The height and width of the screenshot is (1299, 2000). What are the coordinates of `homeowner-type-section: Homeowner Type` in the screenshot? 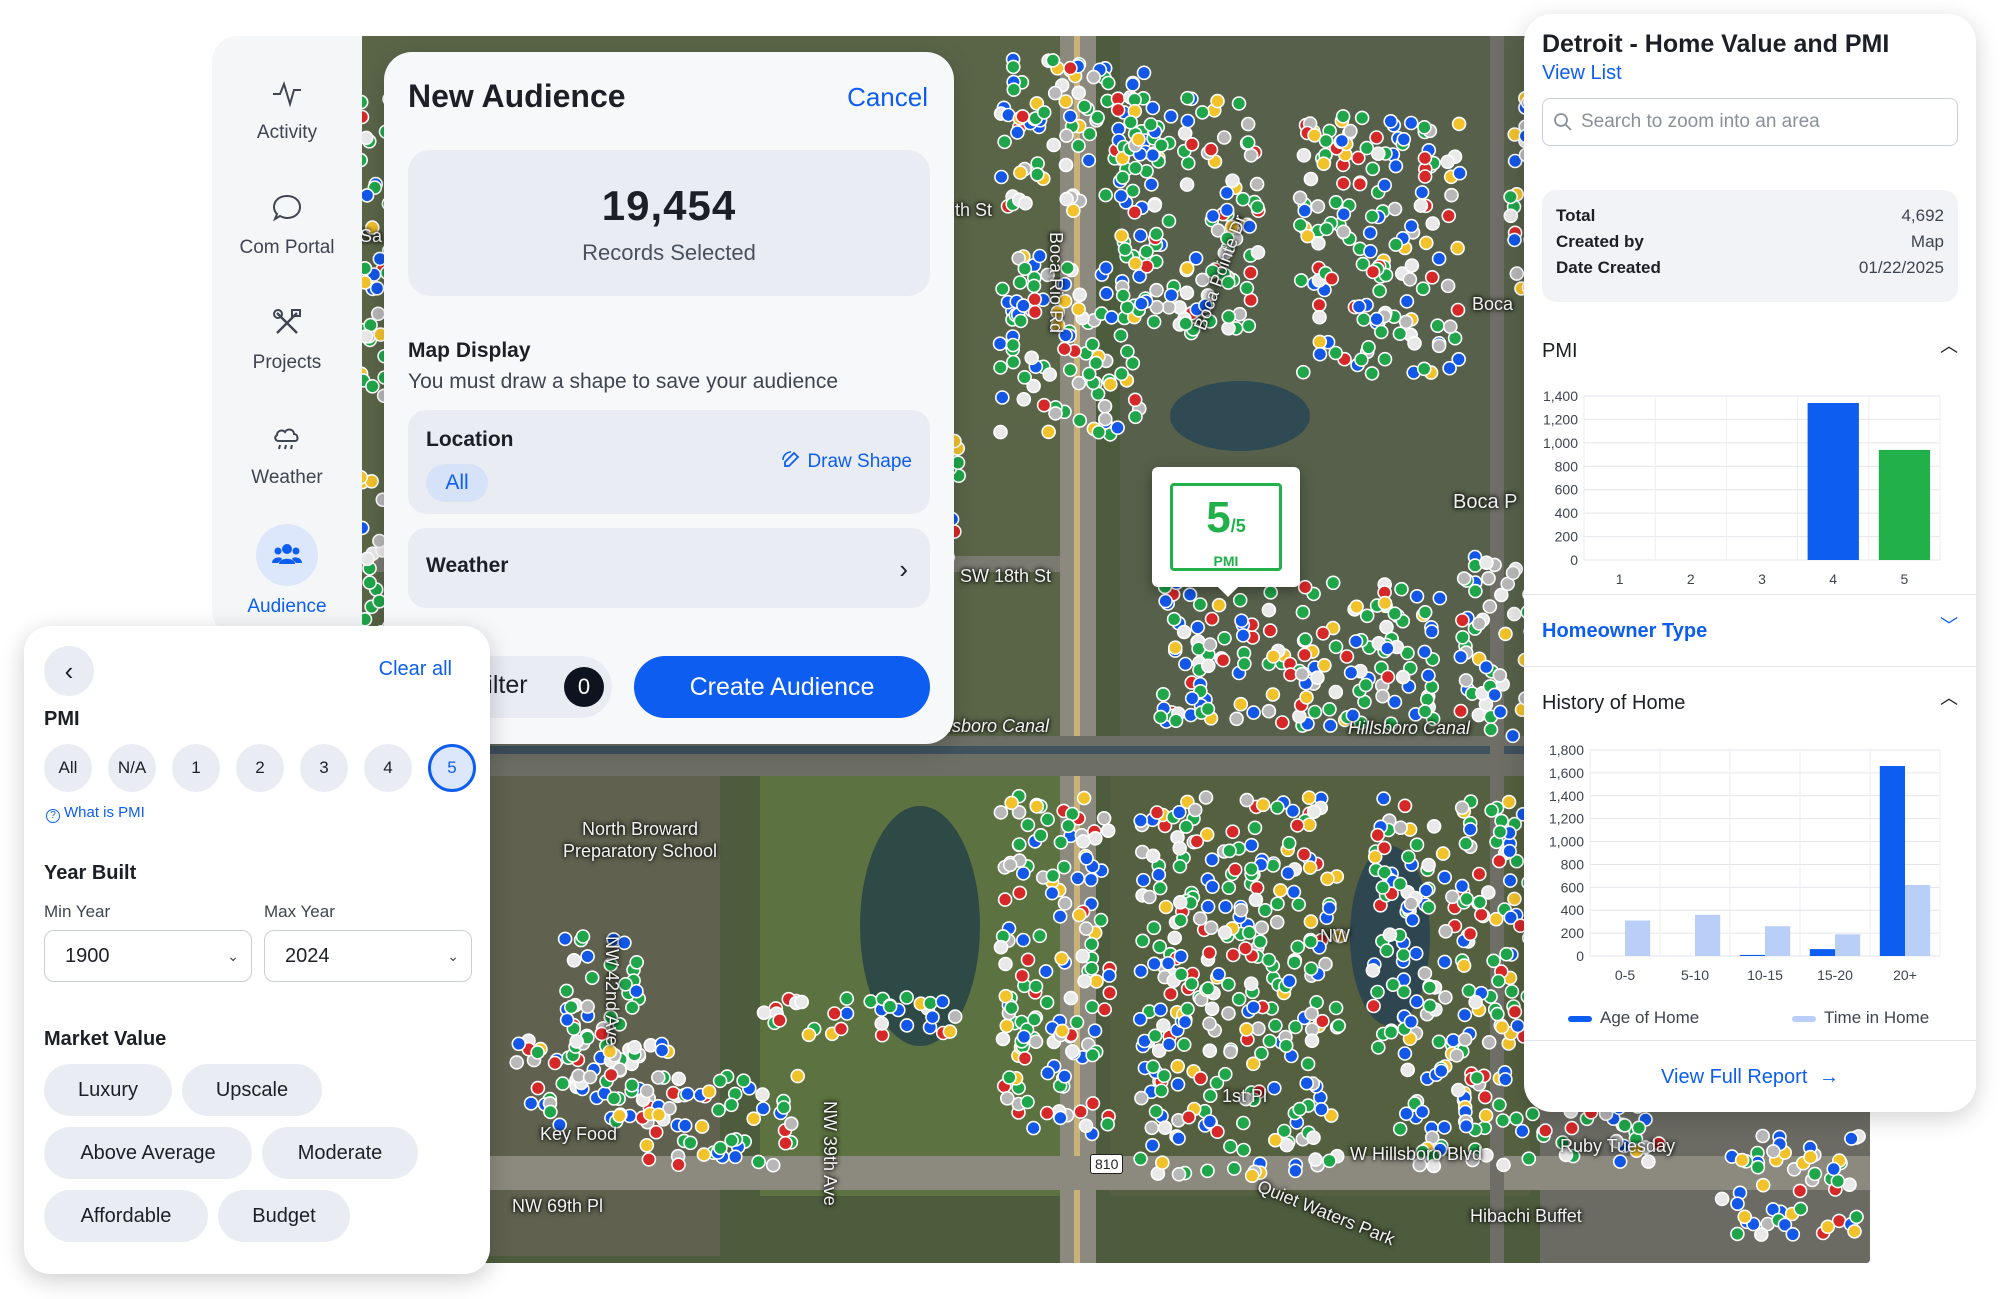 It's located at (1624, 631).